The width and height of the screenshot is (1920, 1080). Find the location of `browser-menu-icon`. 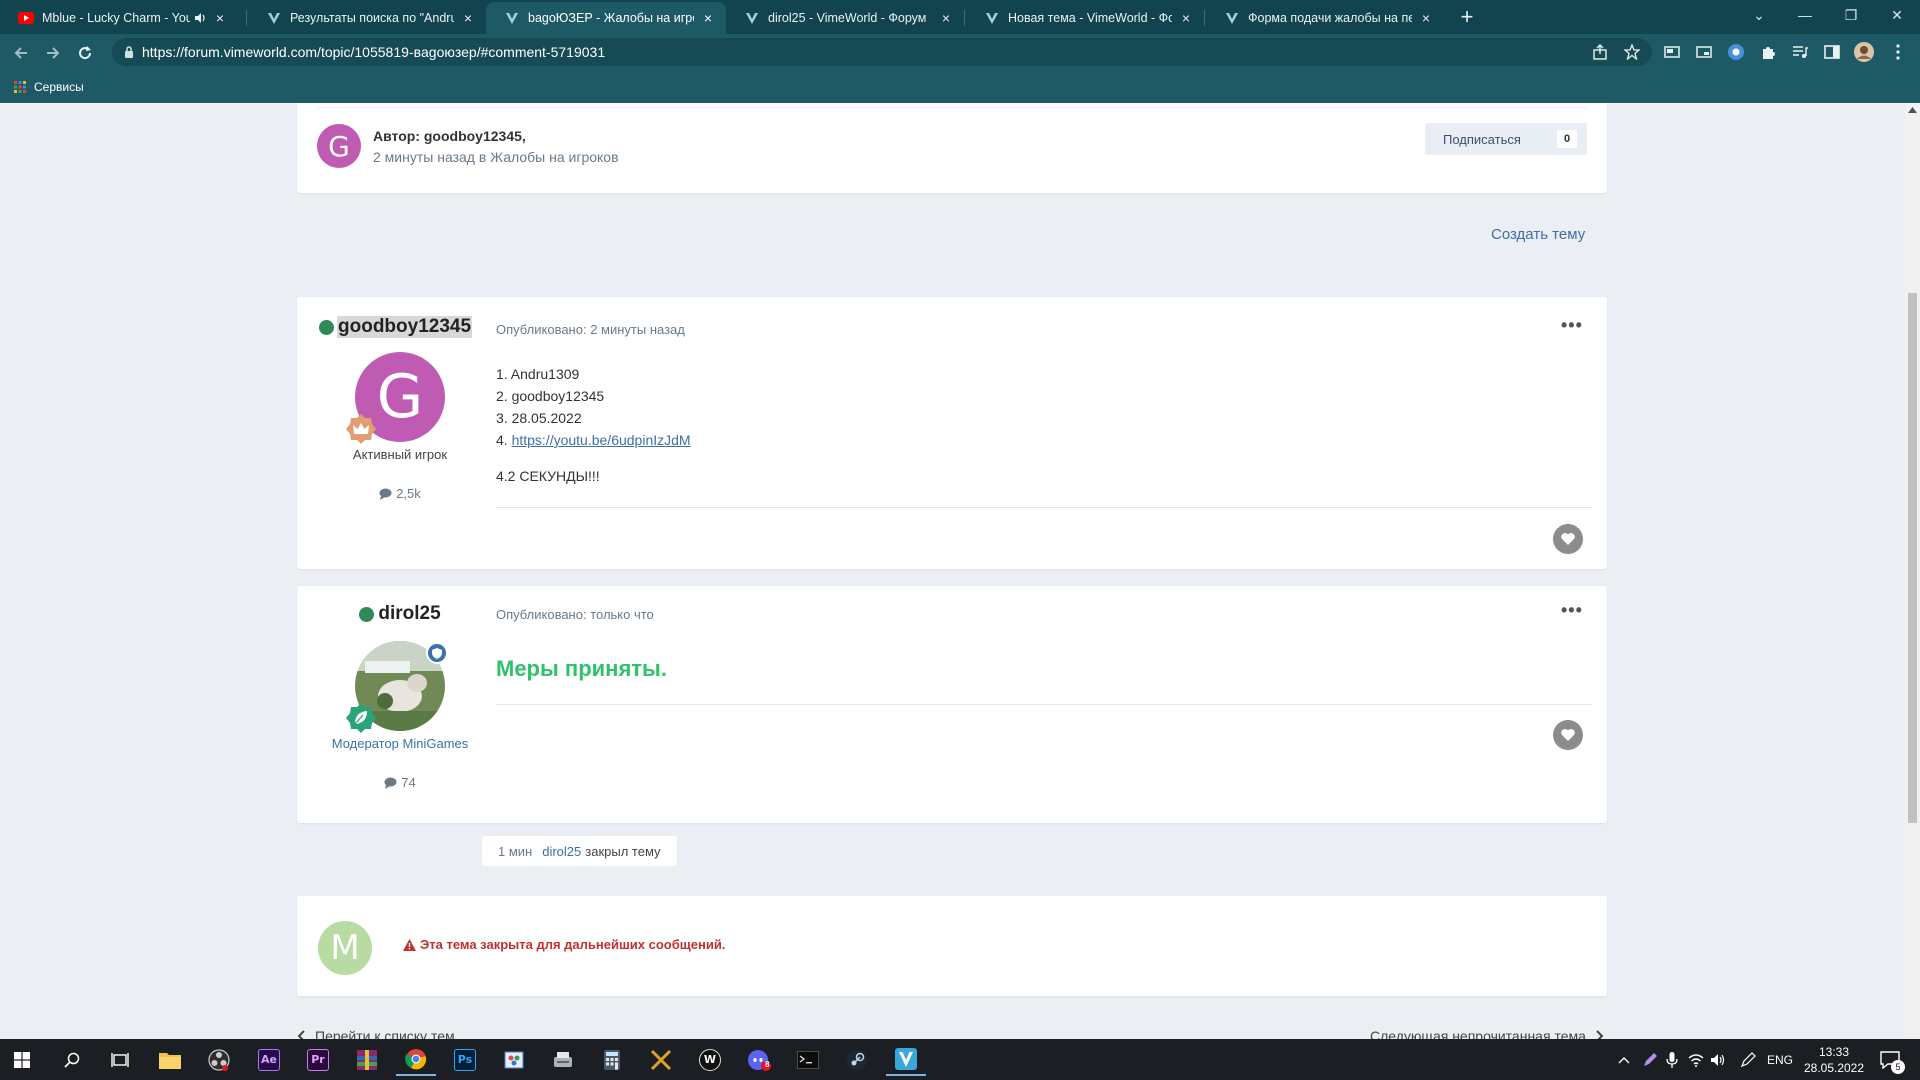

browser-menu-icon is located at coordinates (1898, 52).